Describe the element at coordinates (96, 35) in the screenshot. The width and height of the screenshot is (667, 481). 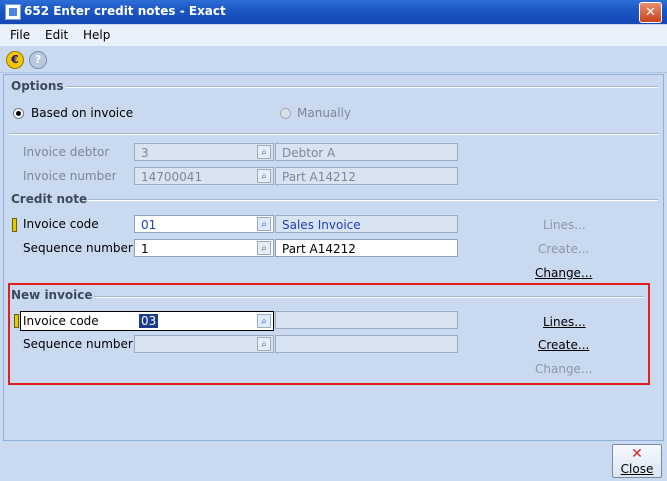
I see `menu-help: Help` at that location.